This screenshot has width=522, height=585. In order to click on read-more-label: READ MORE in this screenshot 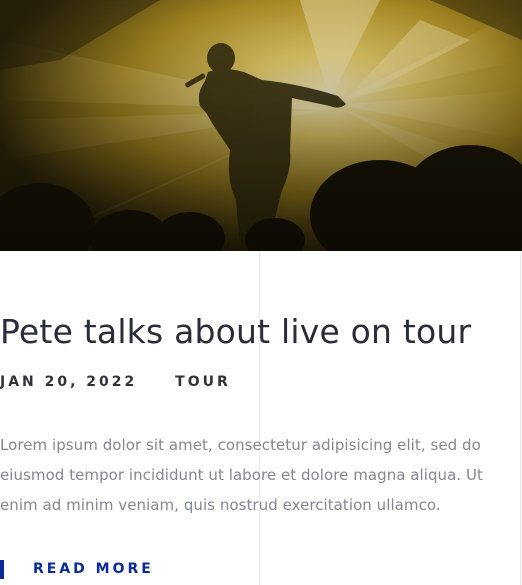, I will do `click(93, 569)`.